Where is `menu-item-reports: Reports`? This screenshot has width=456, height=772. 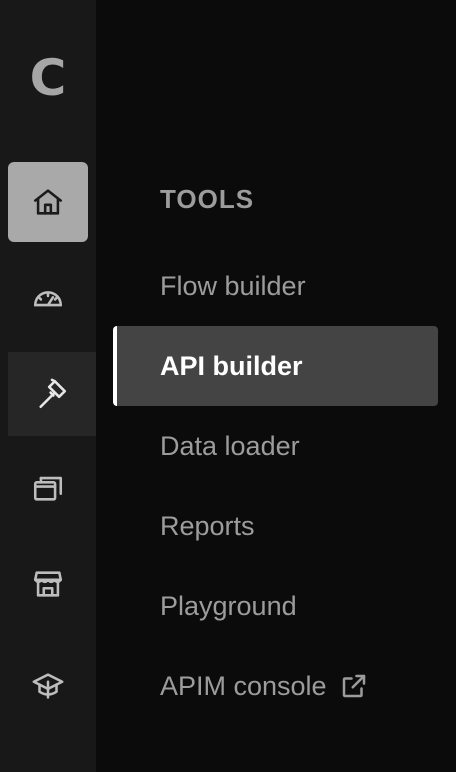 menu-item-reports: Reports is located at coordinates (275, 526).